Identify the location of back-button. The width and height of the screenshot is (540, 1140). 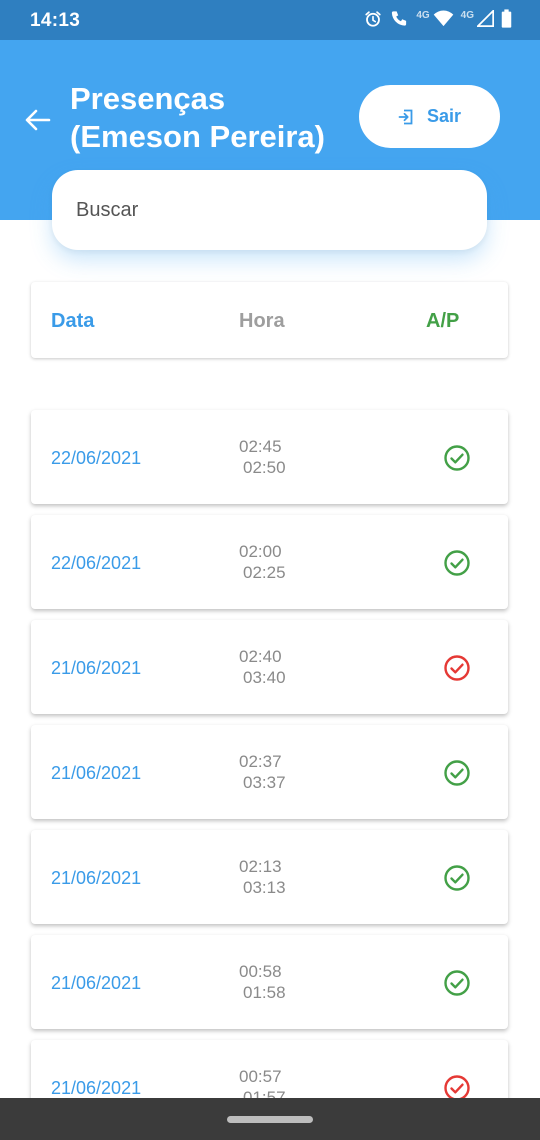
(38, 120).